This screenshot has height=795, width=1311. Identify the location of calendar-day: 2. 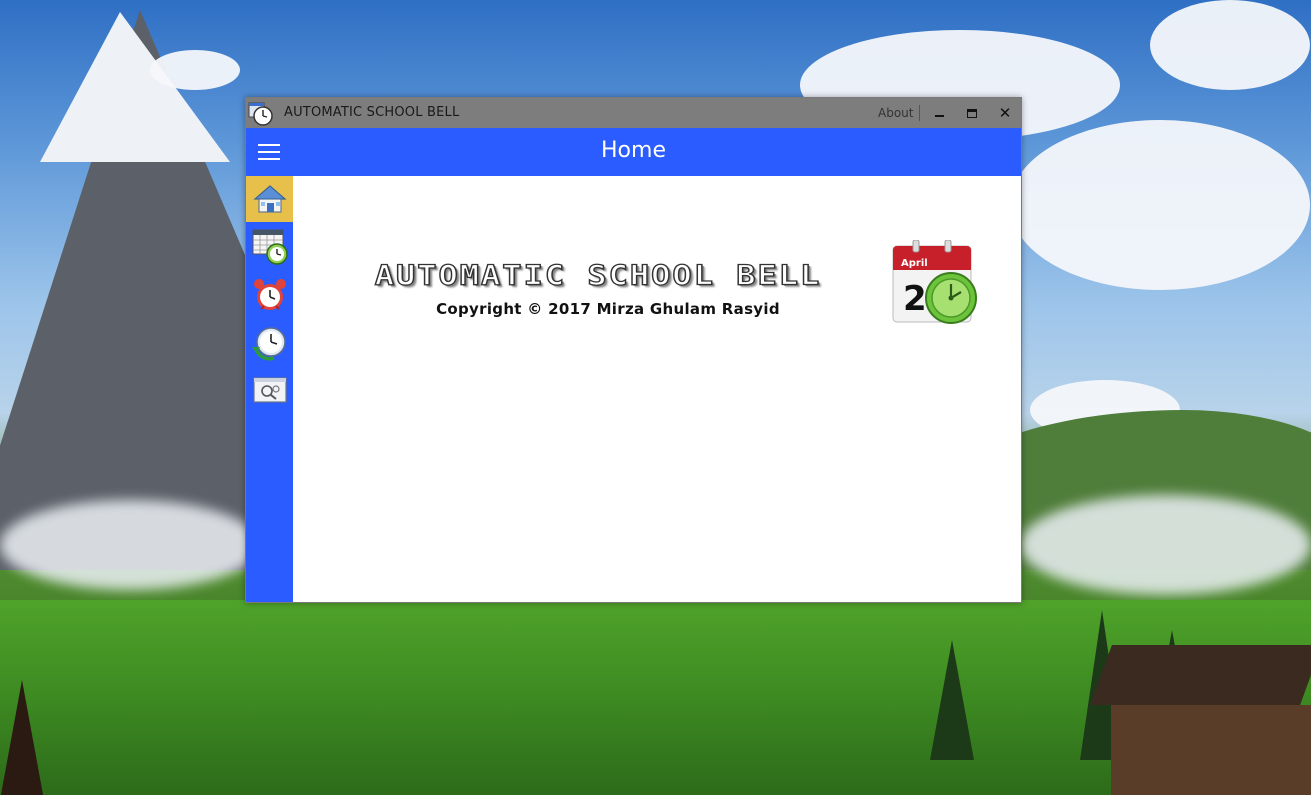
(915, 299).